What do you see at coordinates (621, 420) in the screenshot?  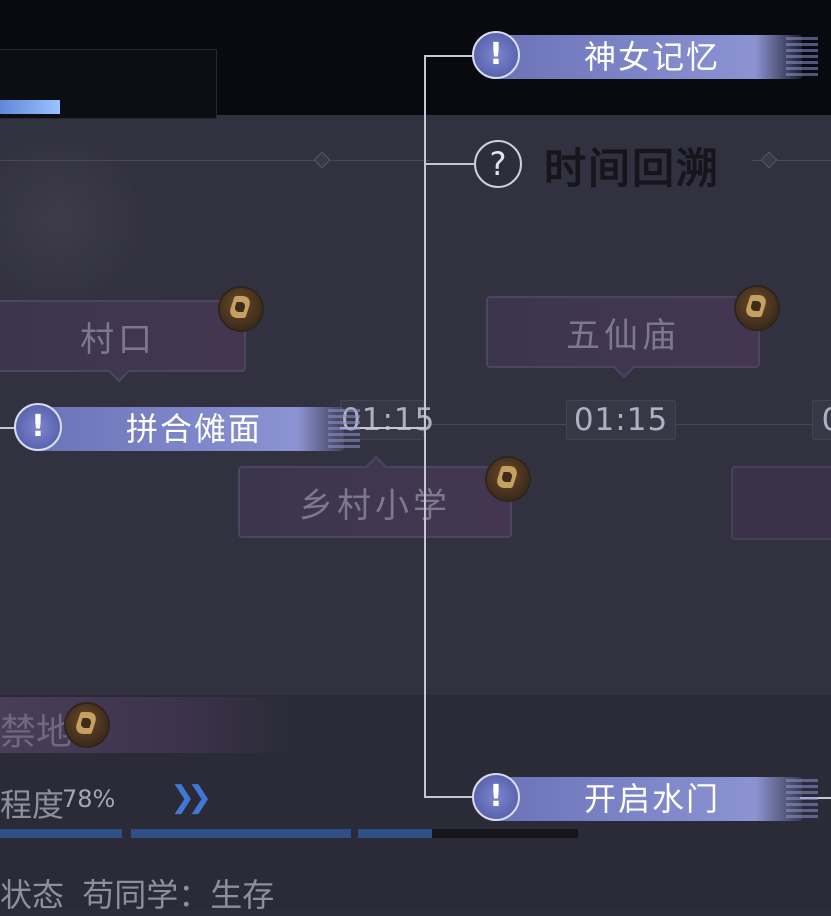 I see `timestamp-middle: 01:15` at bounding box center [621, 420].